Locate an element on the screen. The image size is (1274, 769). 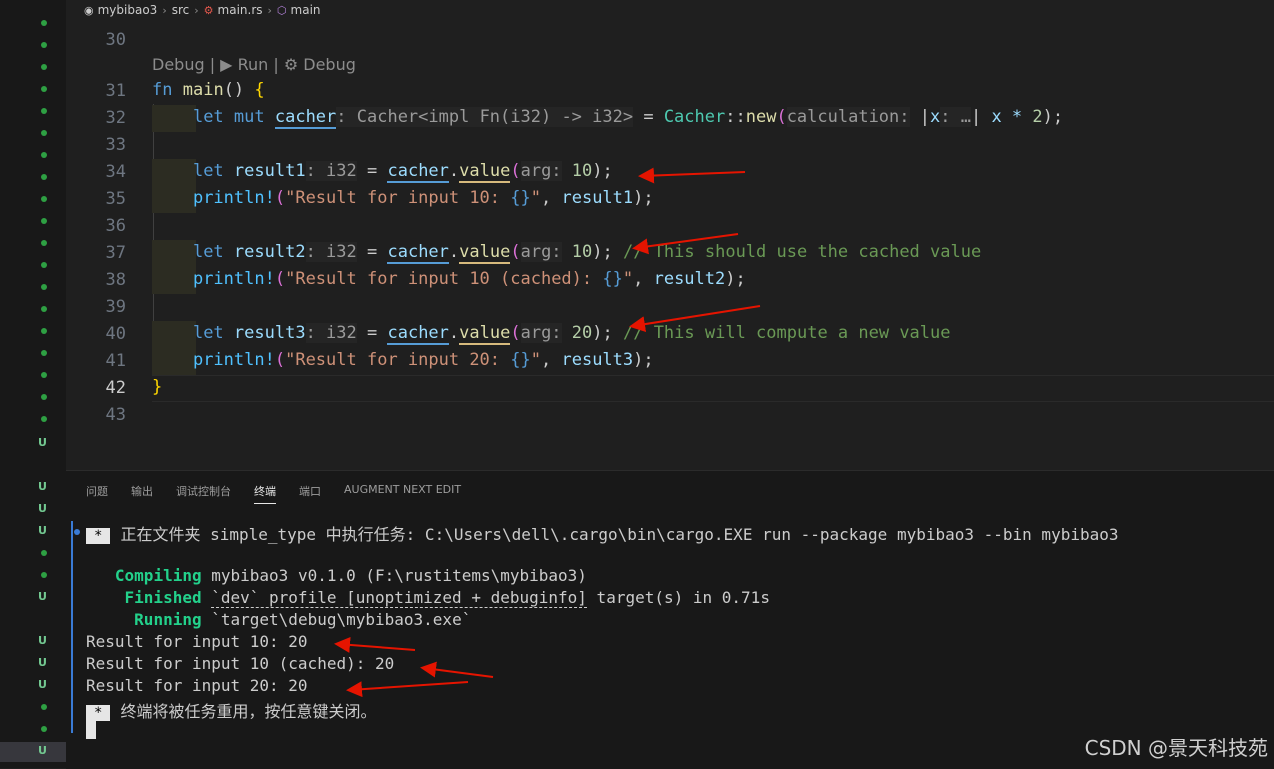
line-number: 36 is located at coordinates (115, 226).